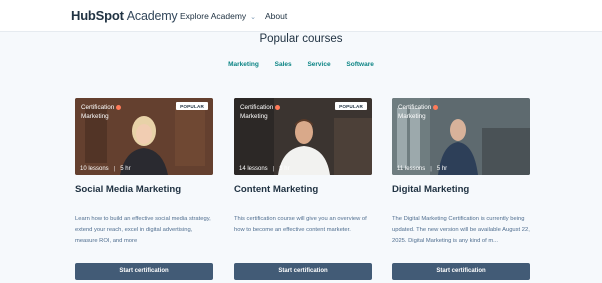 This screenshot has height=283, width=602. I want to click on course-duration: 8 hr, so click(284, 169).